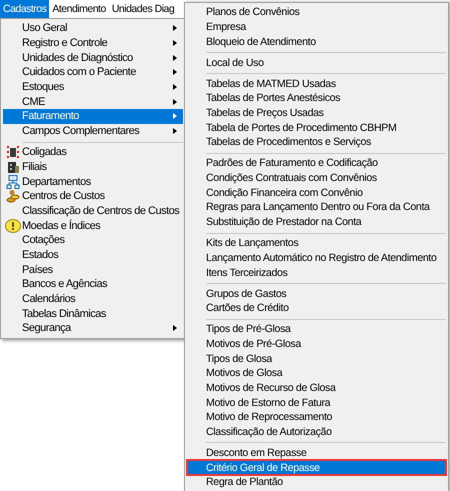 This screenshot has height=491, width=450. What do you see at coordinates (93, 72) in the screenshot?
I see `menu-item: Cuidados com o Paciente` at bounding box center [93, 72].